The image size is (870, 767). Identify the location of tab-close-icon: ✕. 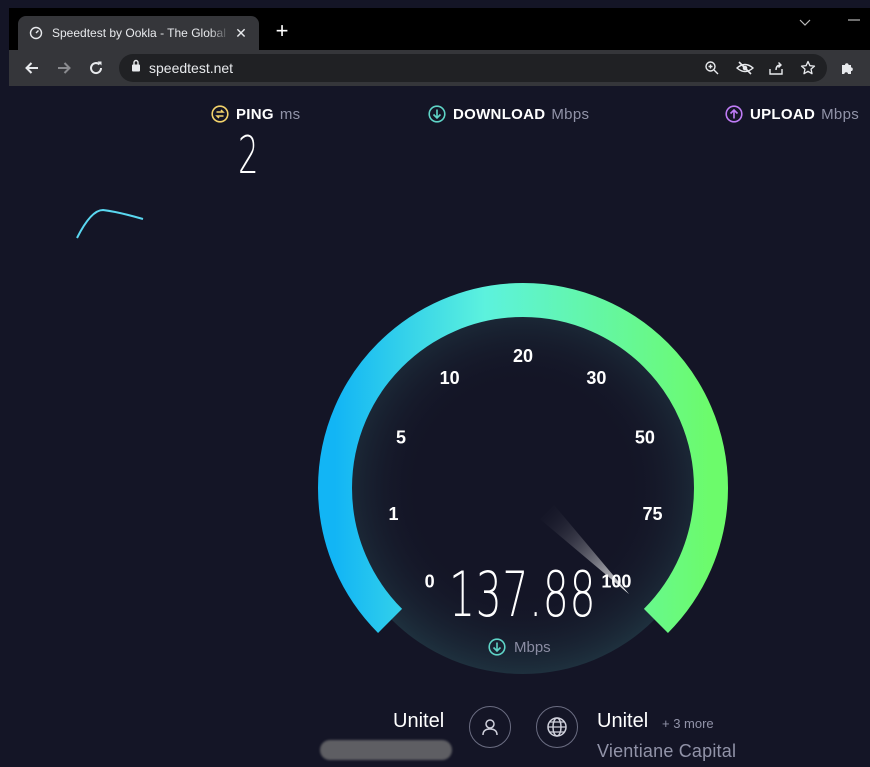
(241, 33).